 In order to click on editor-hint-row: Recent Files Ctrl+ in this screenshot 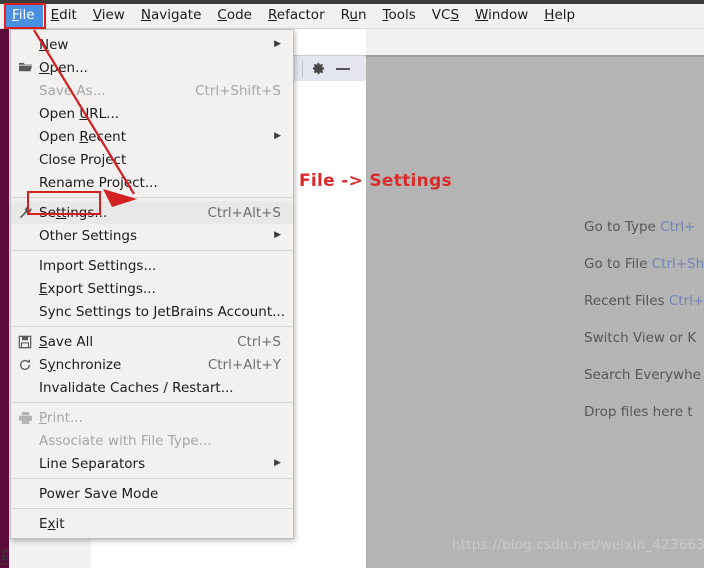, I will do `click(644, 301)`.